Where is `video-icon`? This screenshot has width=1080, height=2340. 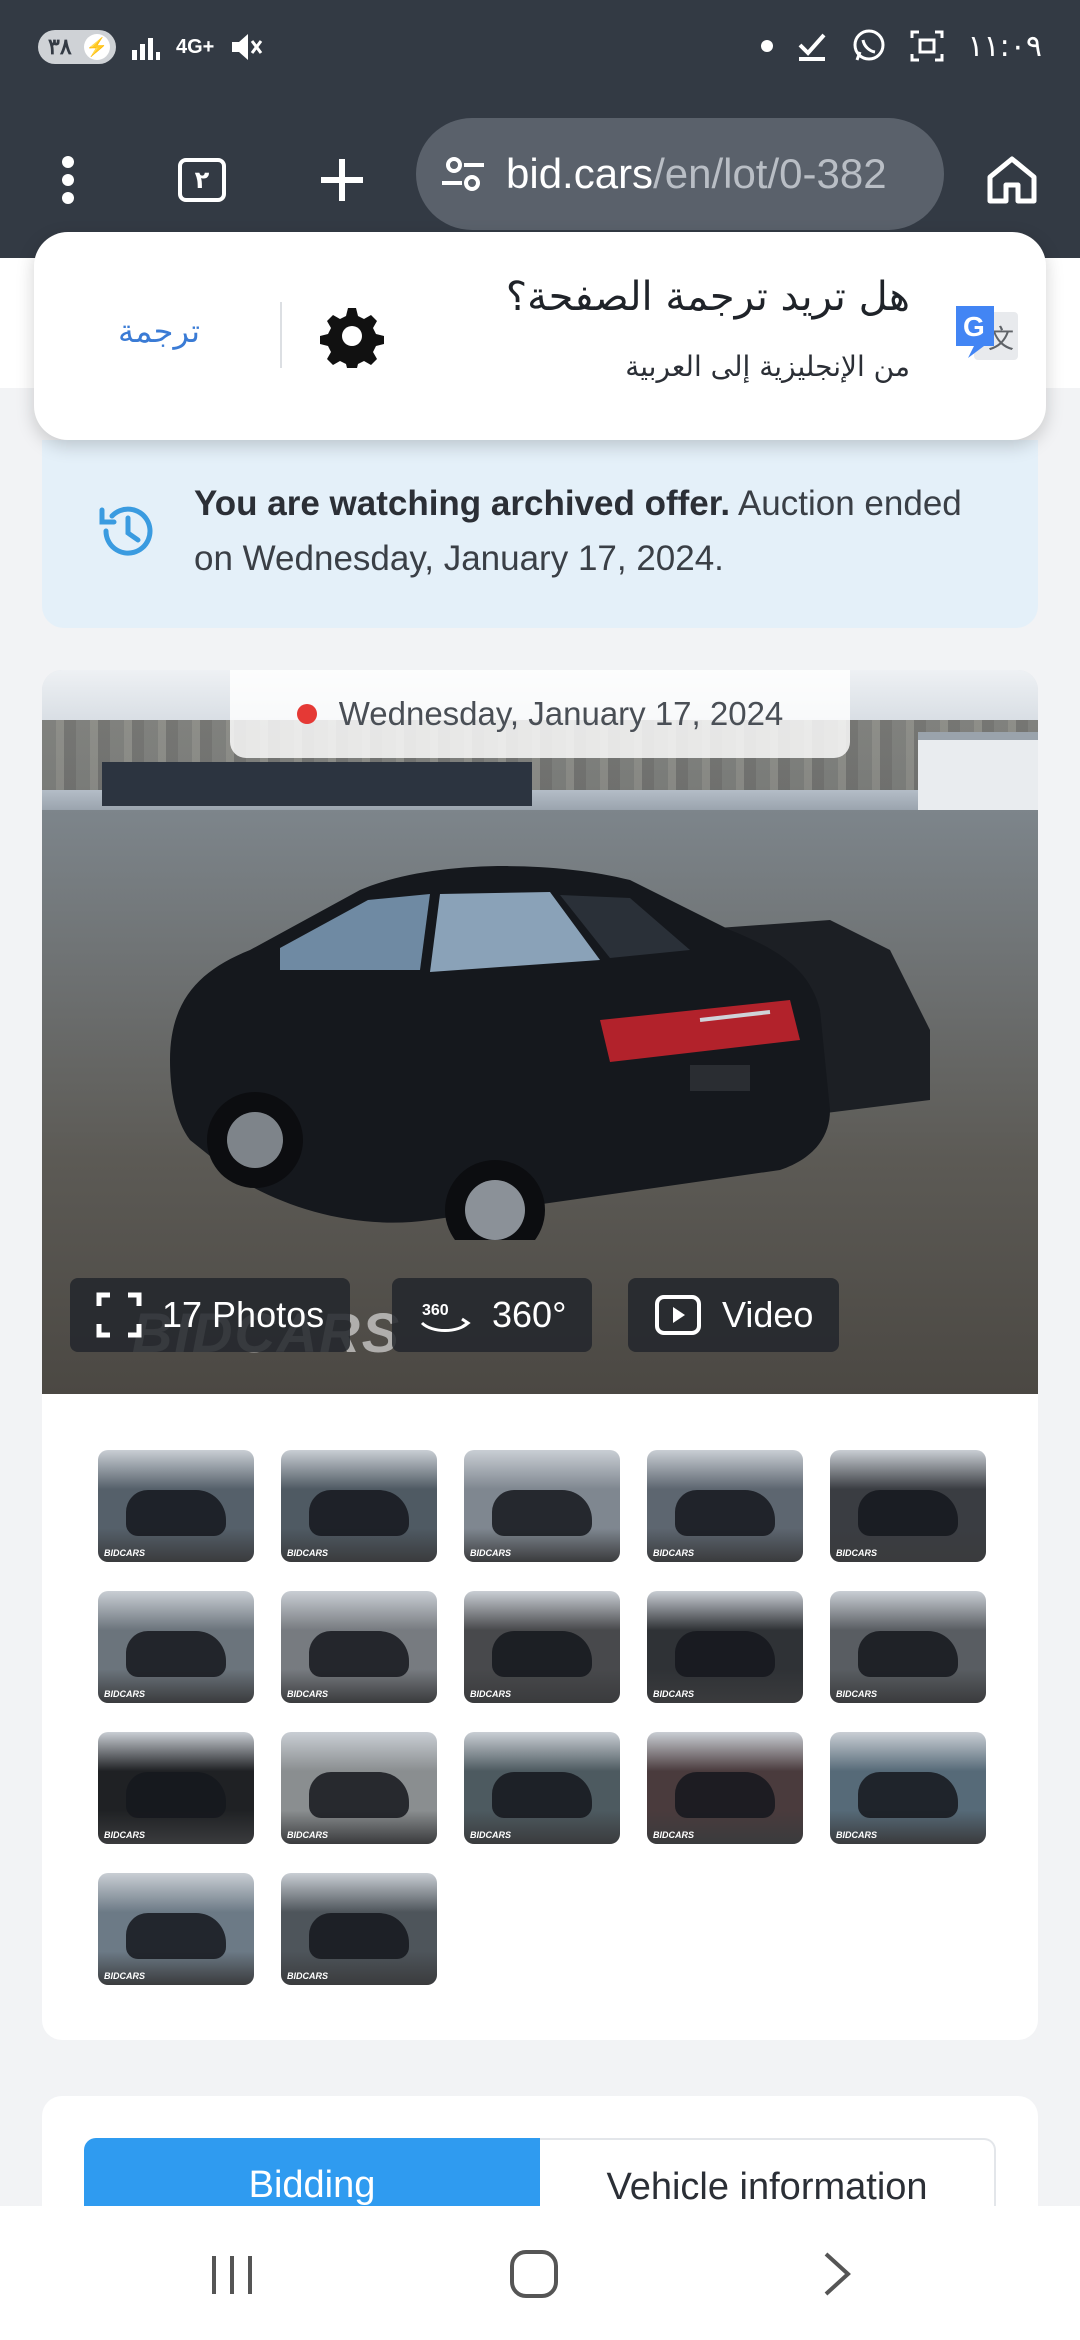
video-icon is located at coordinates (678, 1315).